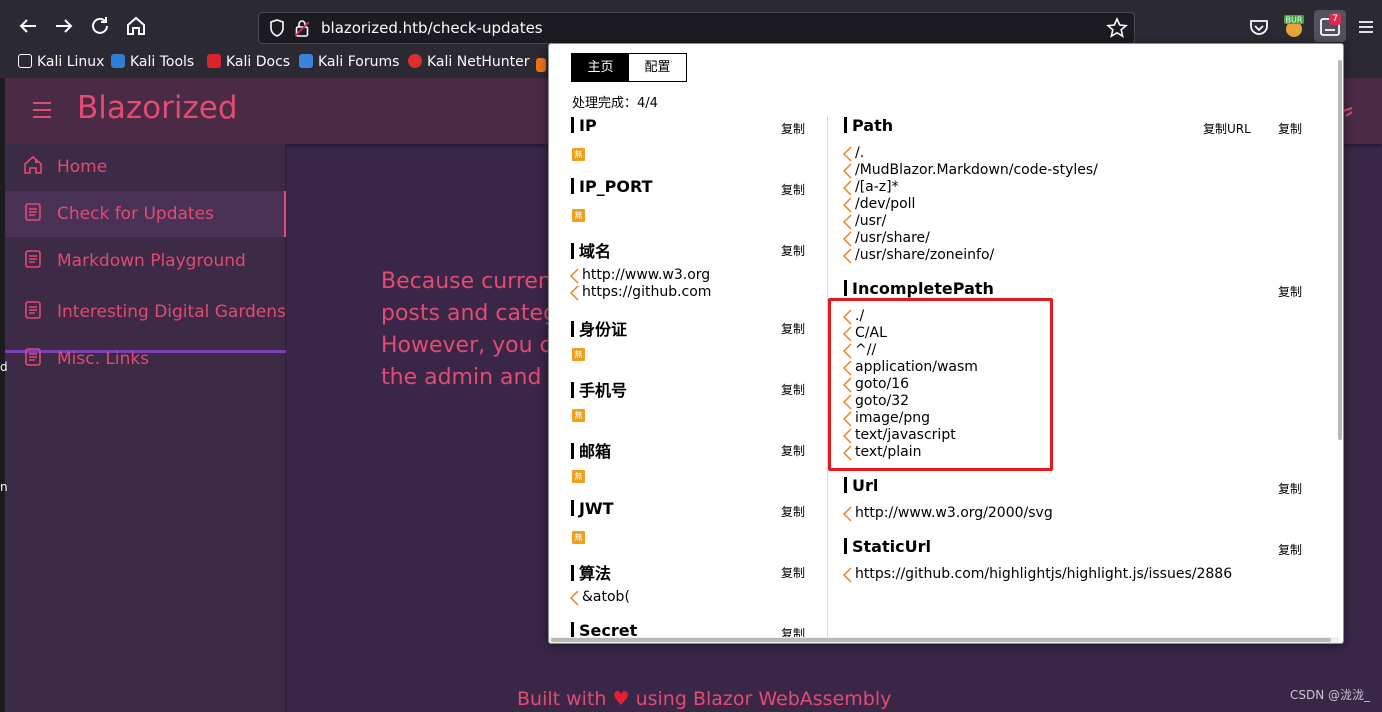  I want to click on tracking-shield-icon, so click(277, 28).